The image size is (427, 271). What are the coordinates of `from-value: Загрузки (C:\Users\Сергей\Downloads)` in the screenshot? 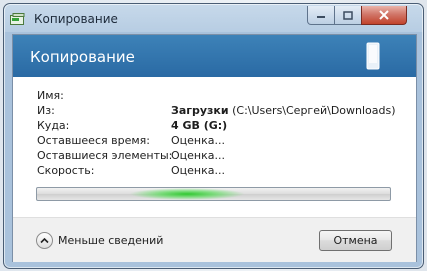 It's located at (283, 110).